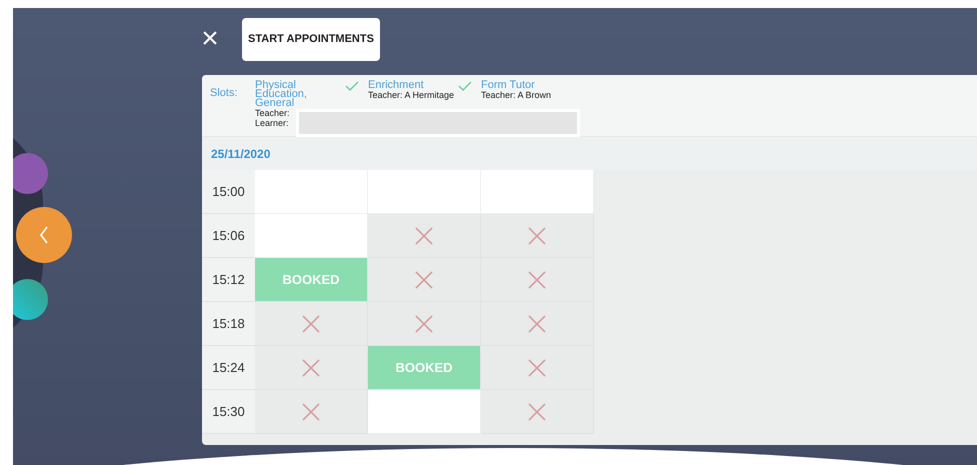  Describe the element at coordinates (210, 39) in the screenshot. I see `close-button: ×` at that location.